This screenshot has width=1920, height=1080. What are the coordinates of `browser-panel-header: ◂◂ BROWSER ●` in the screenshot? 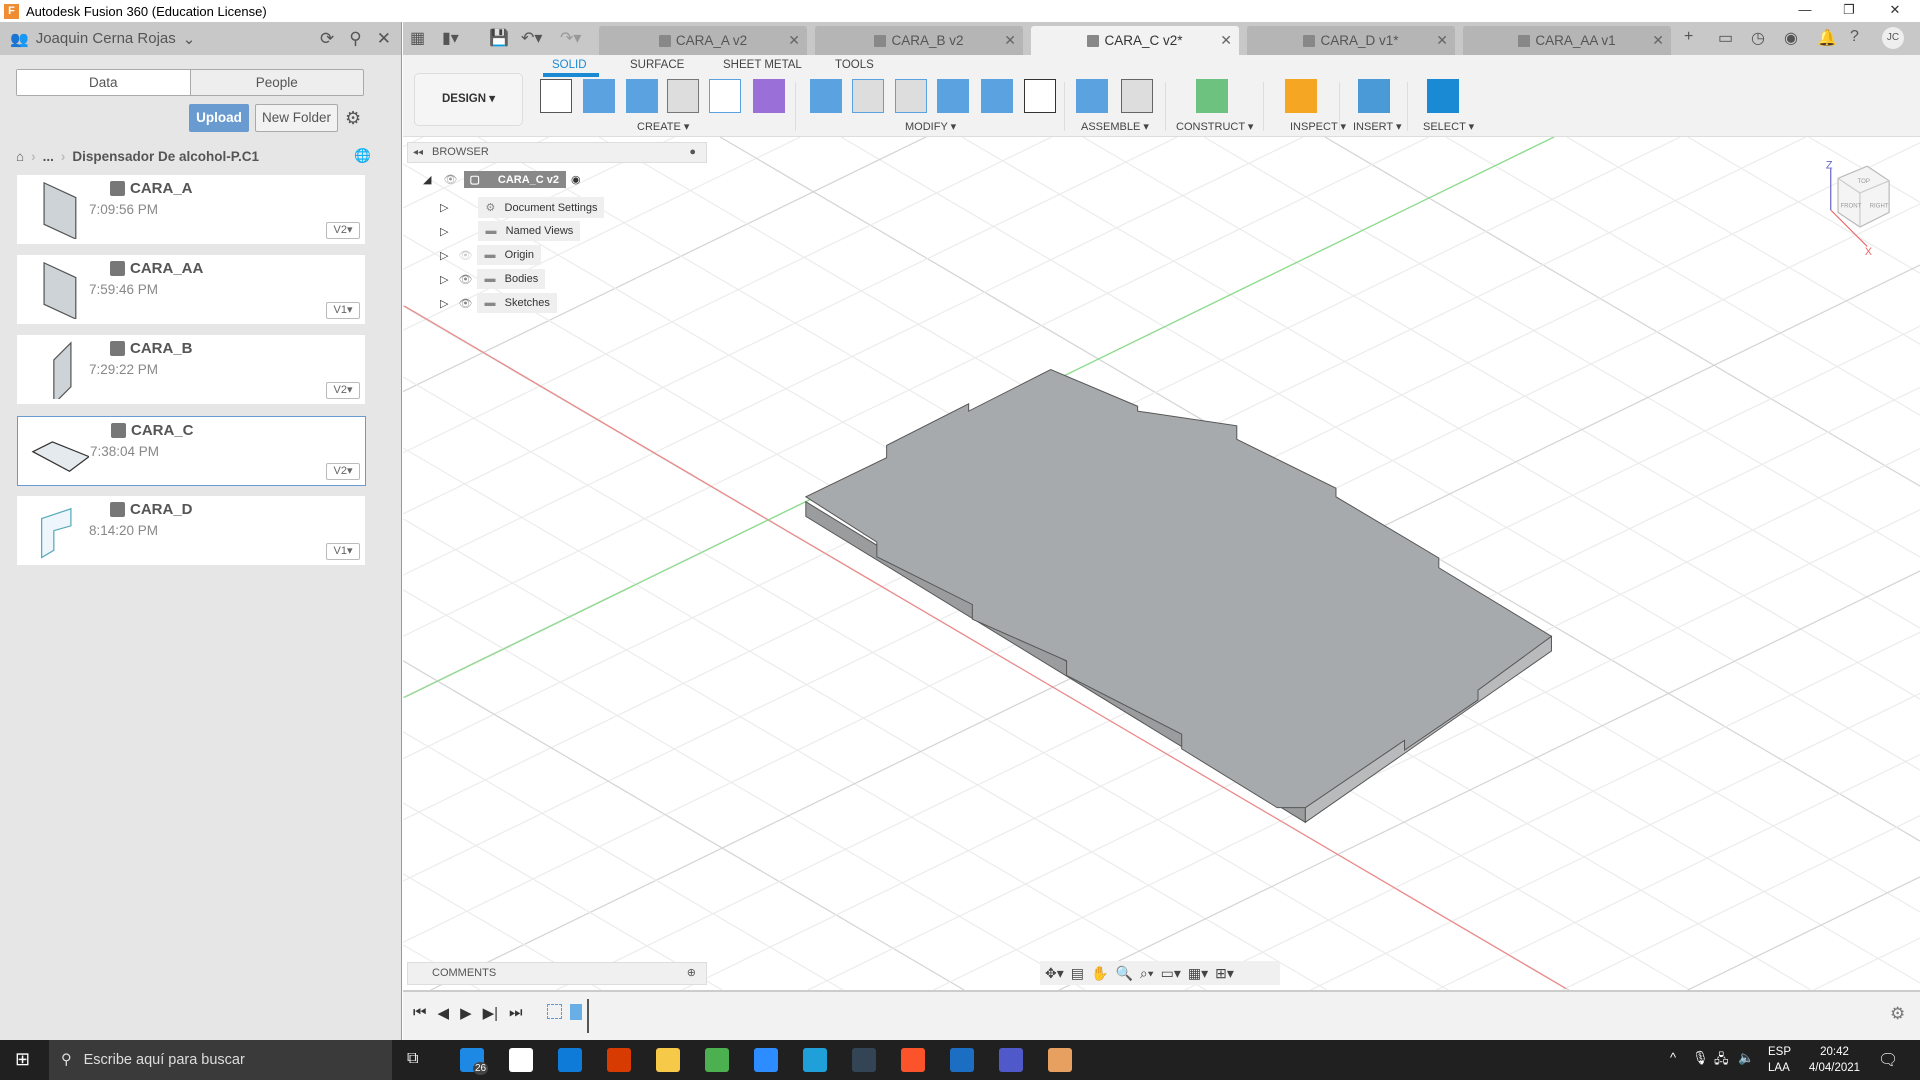 It's located at (557, 152).